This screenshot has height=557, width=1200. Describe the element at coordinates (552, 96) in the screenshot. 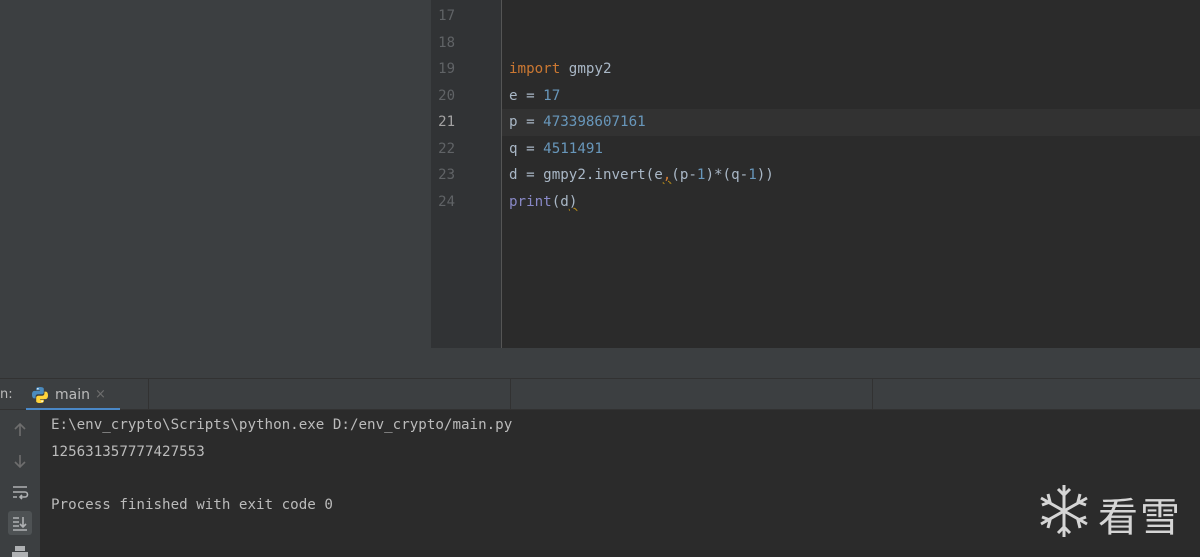

I see `number-token: 17` at that location.